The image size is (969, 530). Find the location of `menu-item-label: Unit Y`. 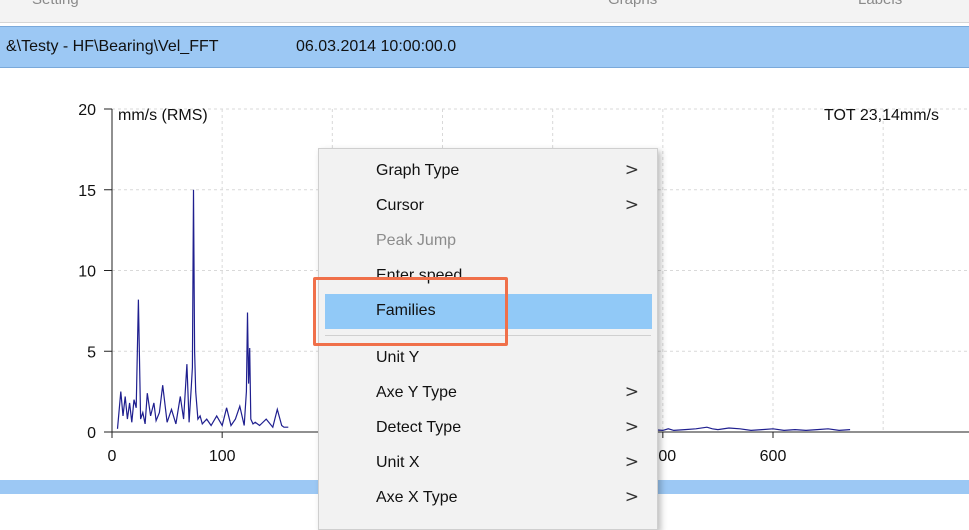

menu-item-label: Unit Y is located at coordinates (398, 357).